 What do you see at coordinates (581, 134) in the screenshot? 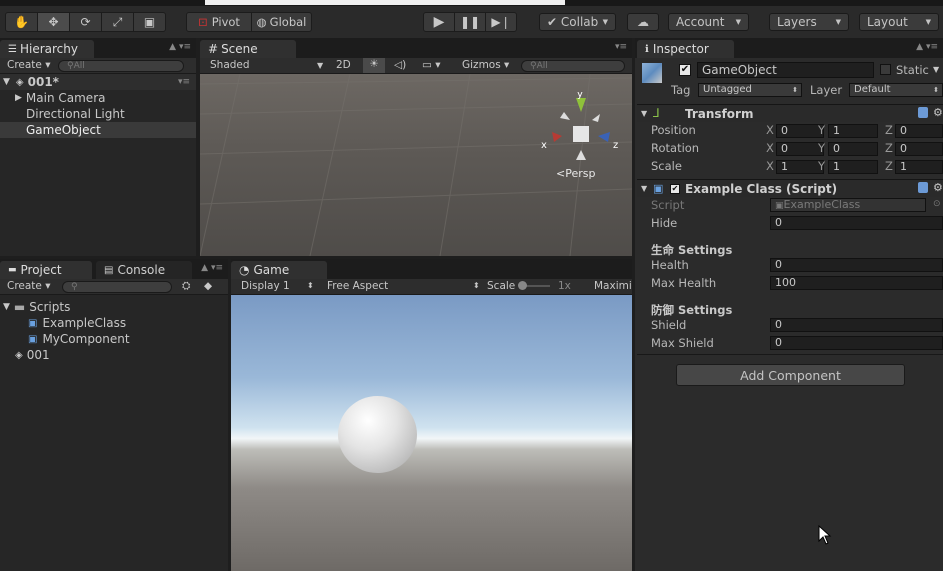
I see `gizmo-center-cube` at bounding box center [581, 134].